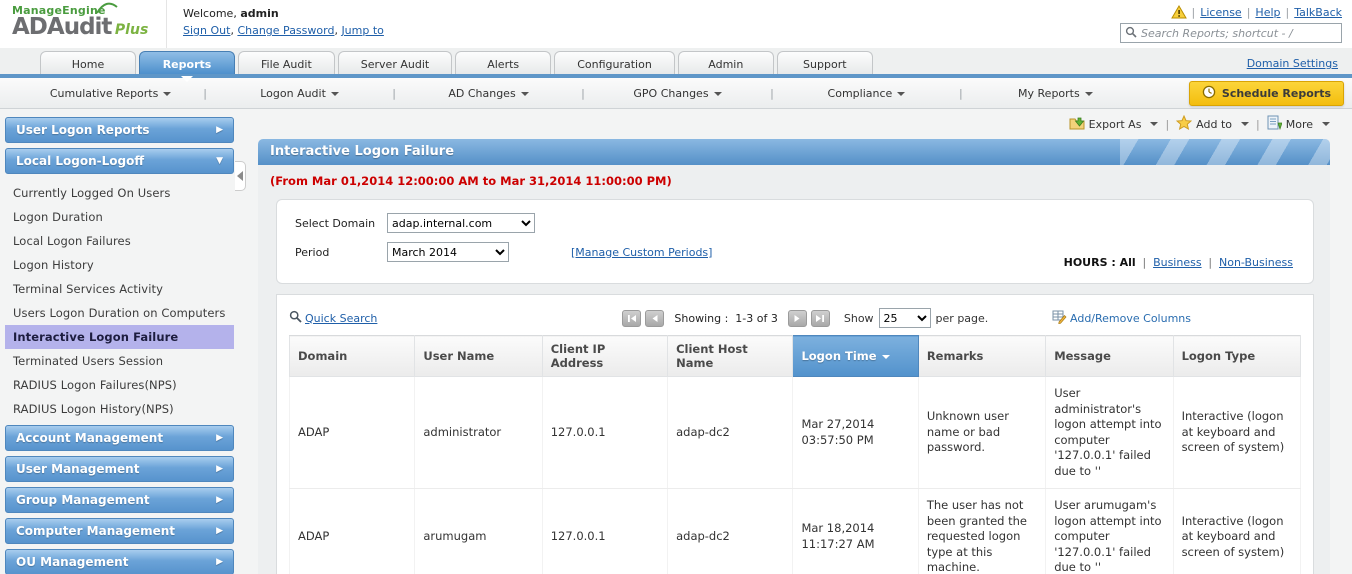 This screenshot has width=1352, height=574. I want to click on sidebar-section-account-management: Account Management ▶, so click(119, 438).